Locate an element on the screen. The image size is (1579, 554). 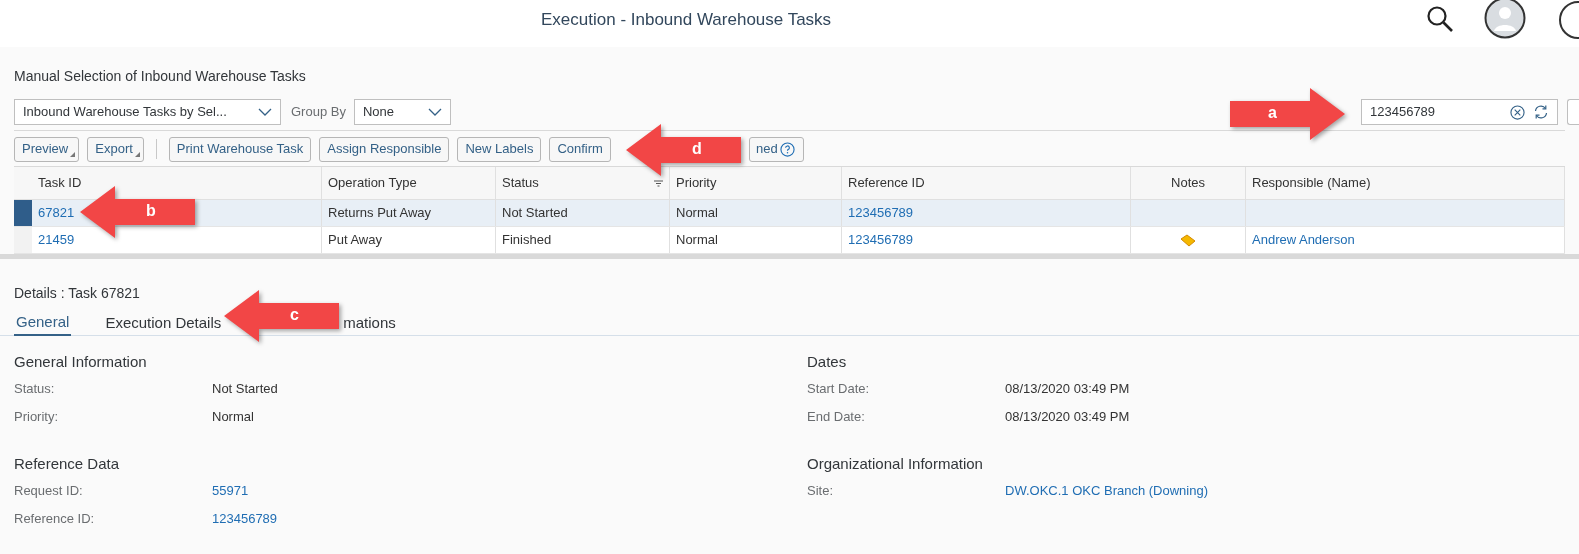
callout-label: d is located at coordinates (697, 149).